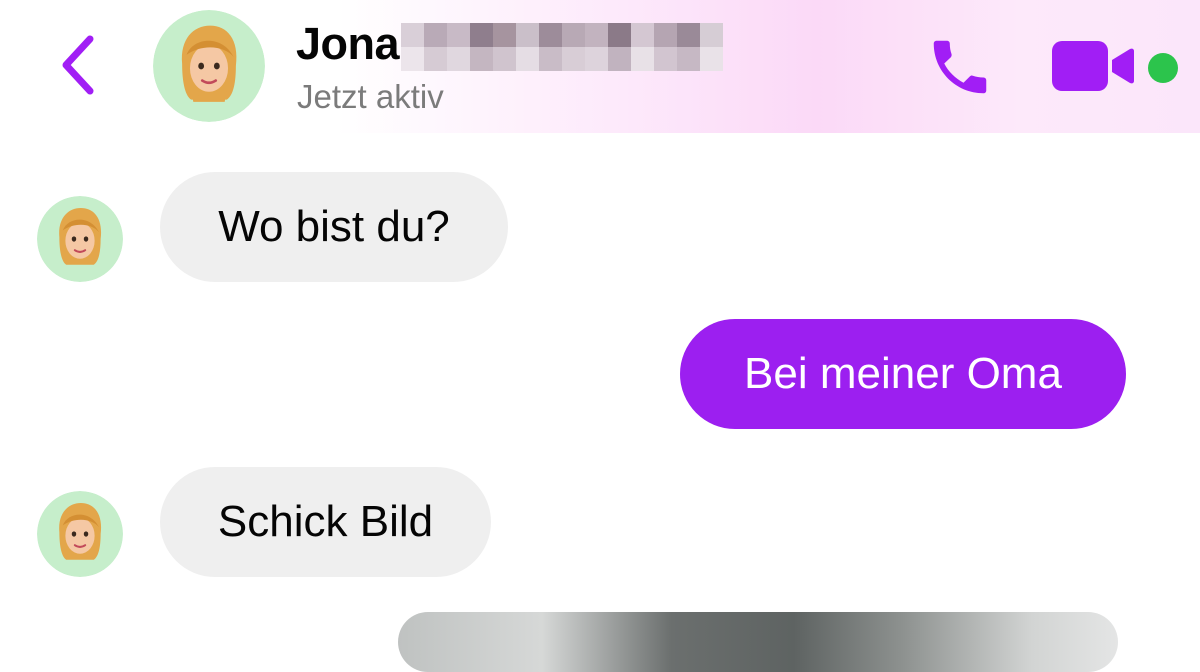 This screenshot has height=672, width=1200. Describe the element at coordinates (348, 43) in the screenshot. I see `contact-name: Jona` at that location.